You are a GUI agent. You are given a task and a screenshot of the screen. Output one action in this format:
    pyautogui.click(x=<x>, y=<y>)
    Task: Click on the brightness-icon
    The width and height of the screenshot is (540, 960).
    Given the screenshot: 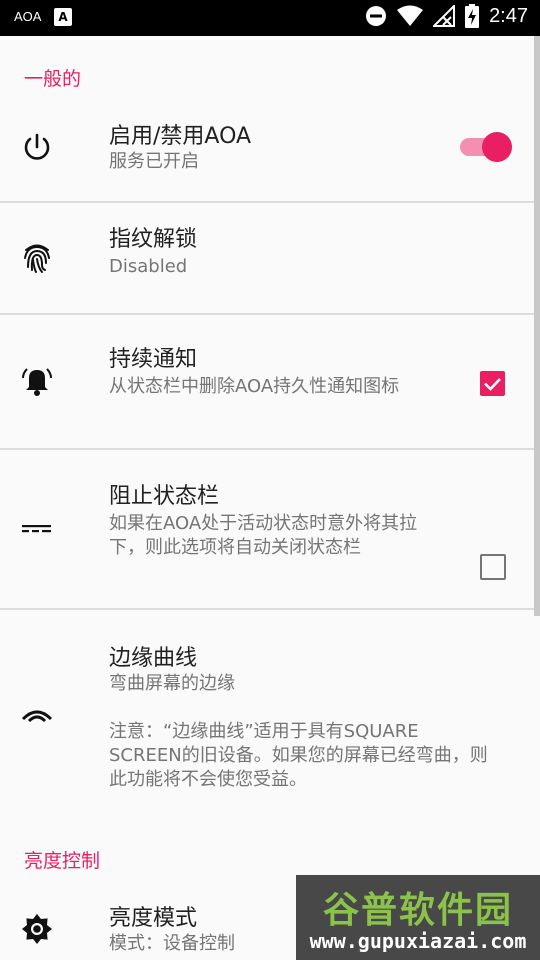 What is the action you would take?
    pyautogui.click(x=37, y=929)
    